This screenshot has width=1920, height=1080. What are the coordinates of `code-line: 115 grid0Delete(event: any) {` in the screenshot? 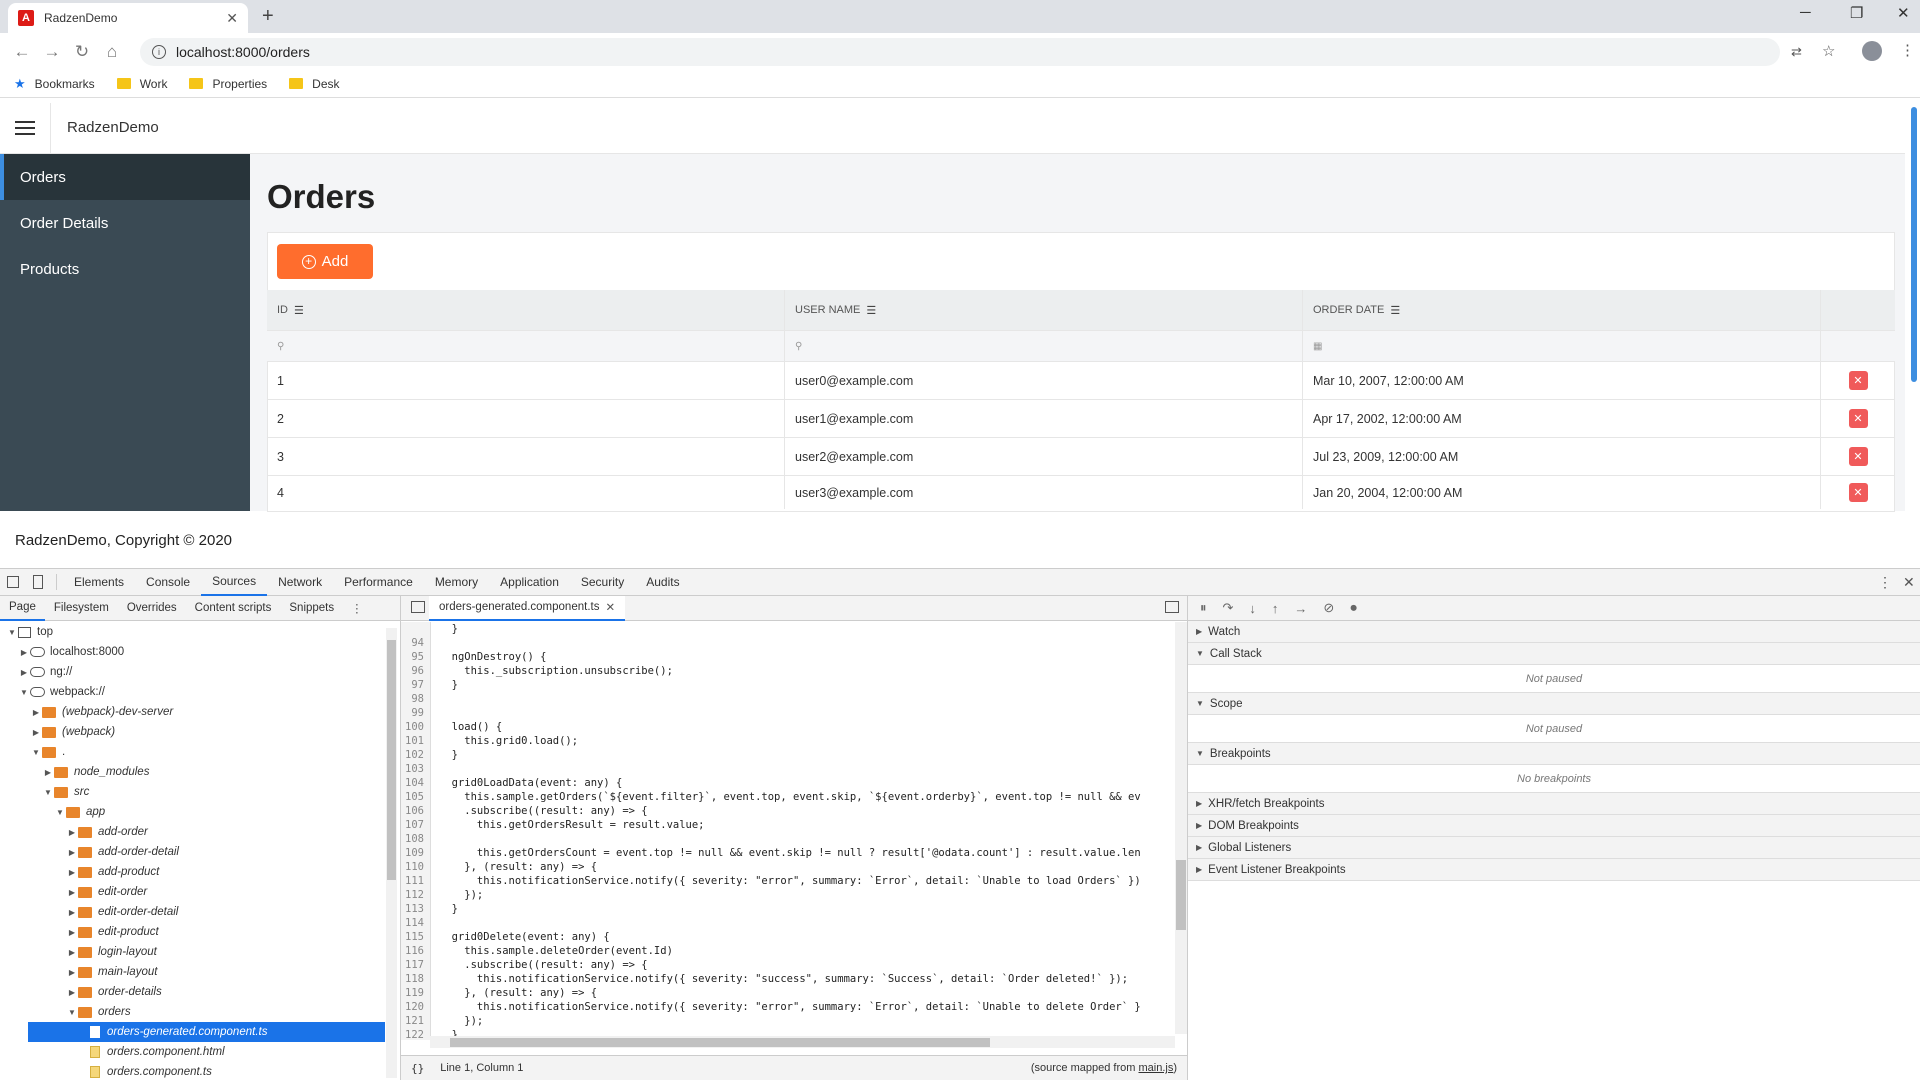 It's located at (794, 937).